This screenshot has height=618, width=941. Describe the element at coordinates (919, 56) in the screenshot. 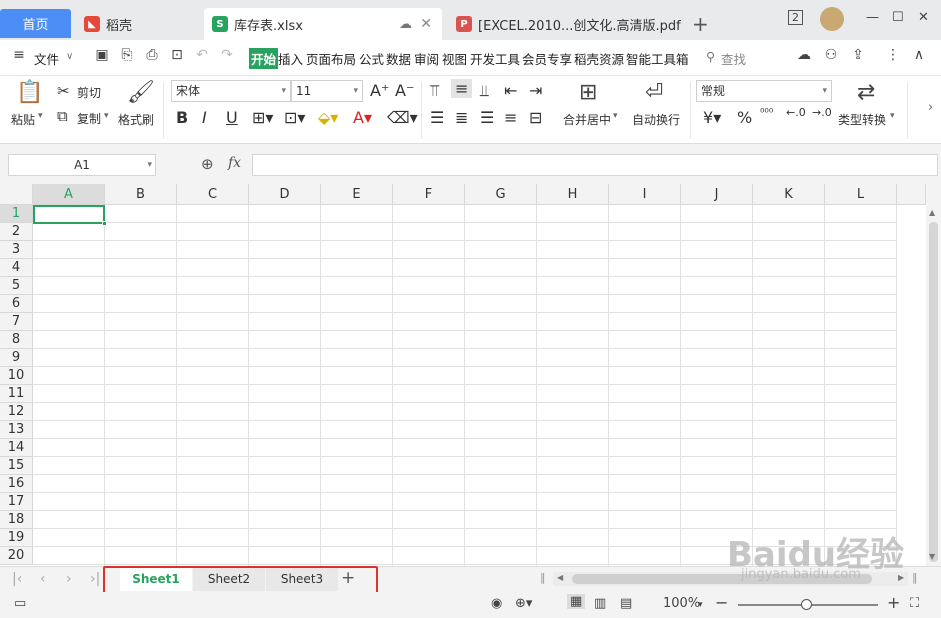

I see `collapse-ribbon-icon: ∧` at that location.